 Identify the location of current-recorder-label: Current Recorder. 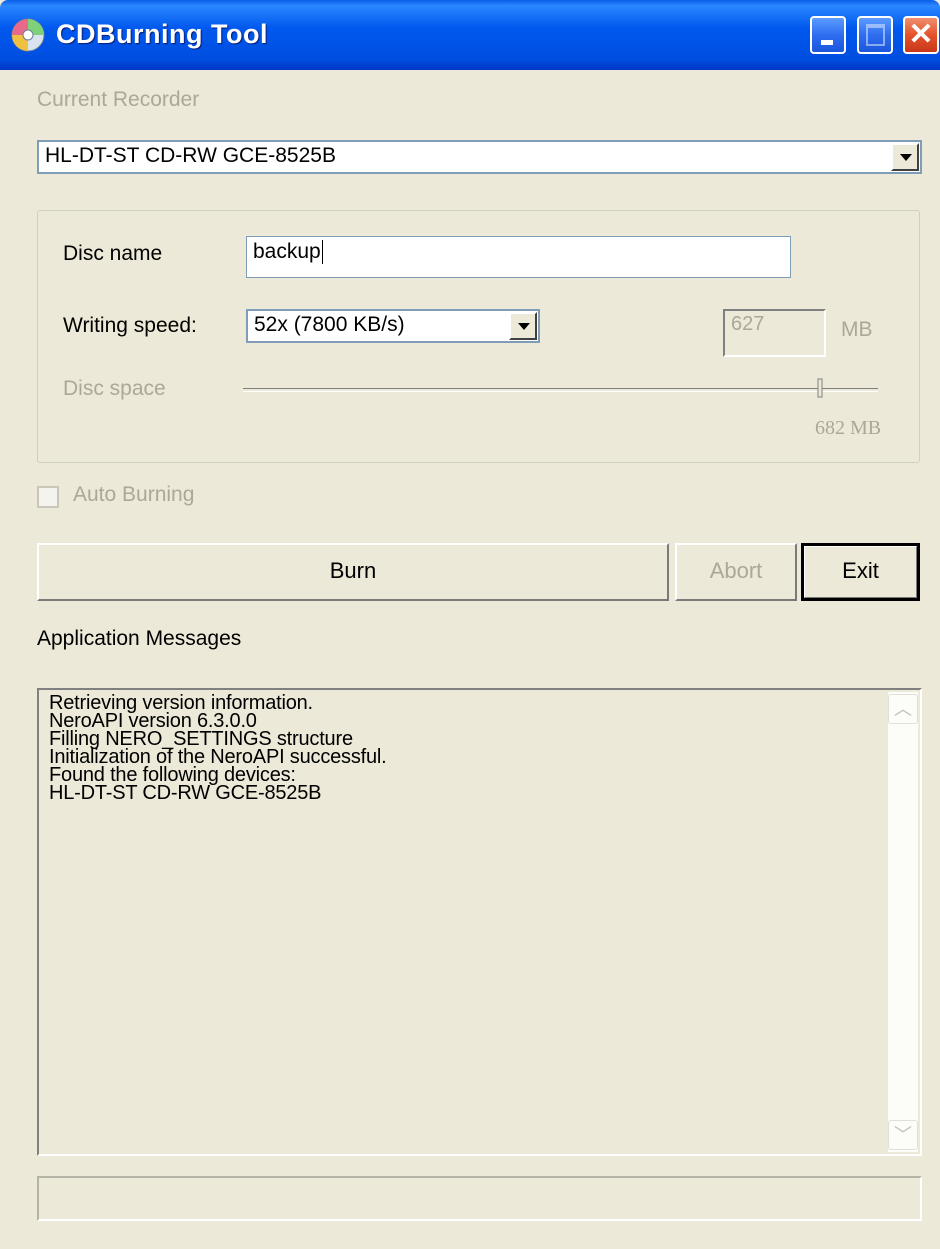
(118, 99).